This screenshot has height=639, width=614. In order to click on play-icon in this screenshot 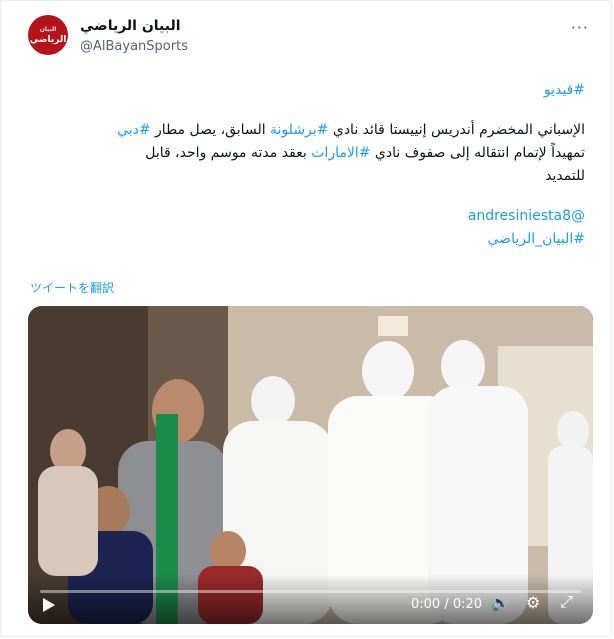, I will do `click(49, 605)`.